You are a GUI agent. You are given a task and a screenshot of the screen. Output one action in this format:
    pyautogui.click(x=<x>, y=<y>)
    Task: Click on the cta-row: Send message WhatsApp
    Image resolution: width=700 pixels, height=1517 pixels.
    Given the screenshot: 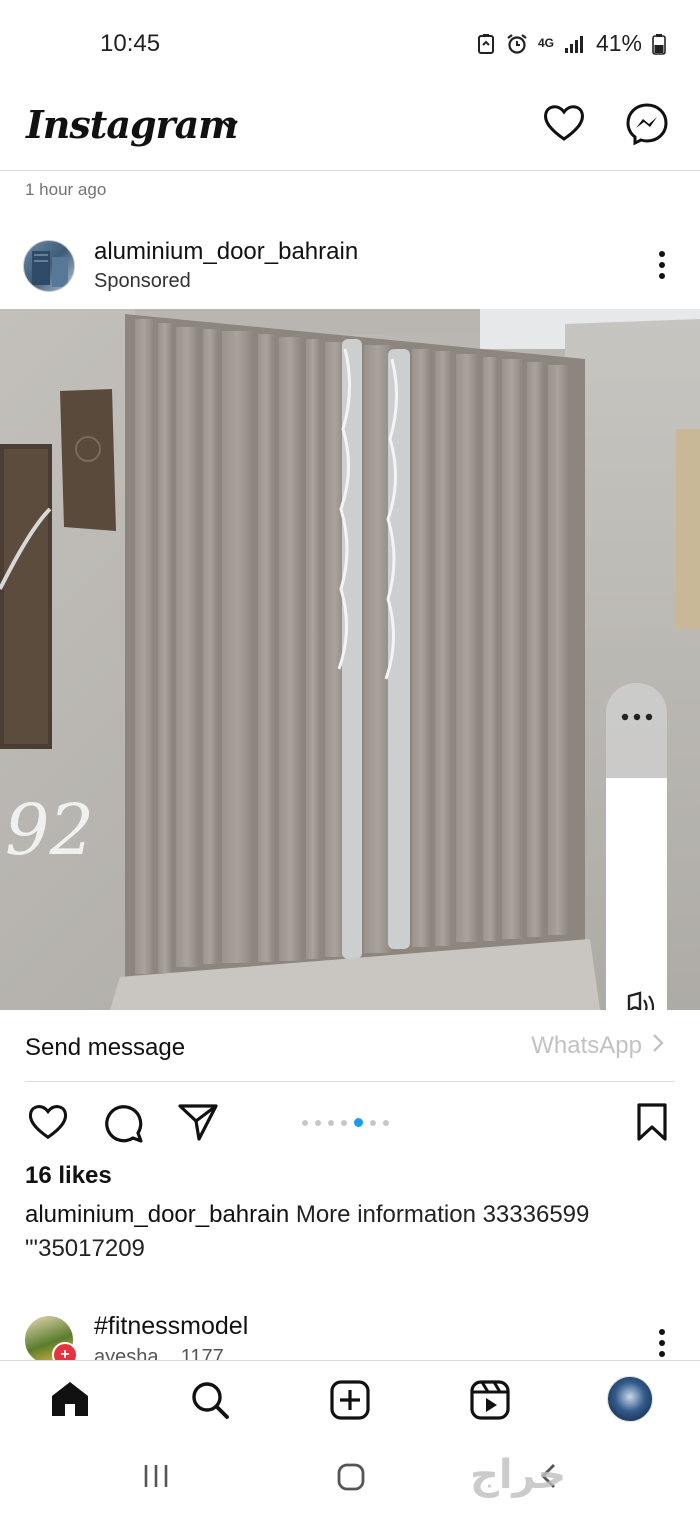 What is the action you would take?
    pyautogui.click(x=350, y=1047)
    